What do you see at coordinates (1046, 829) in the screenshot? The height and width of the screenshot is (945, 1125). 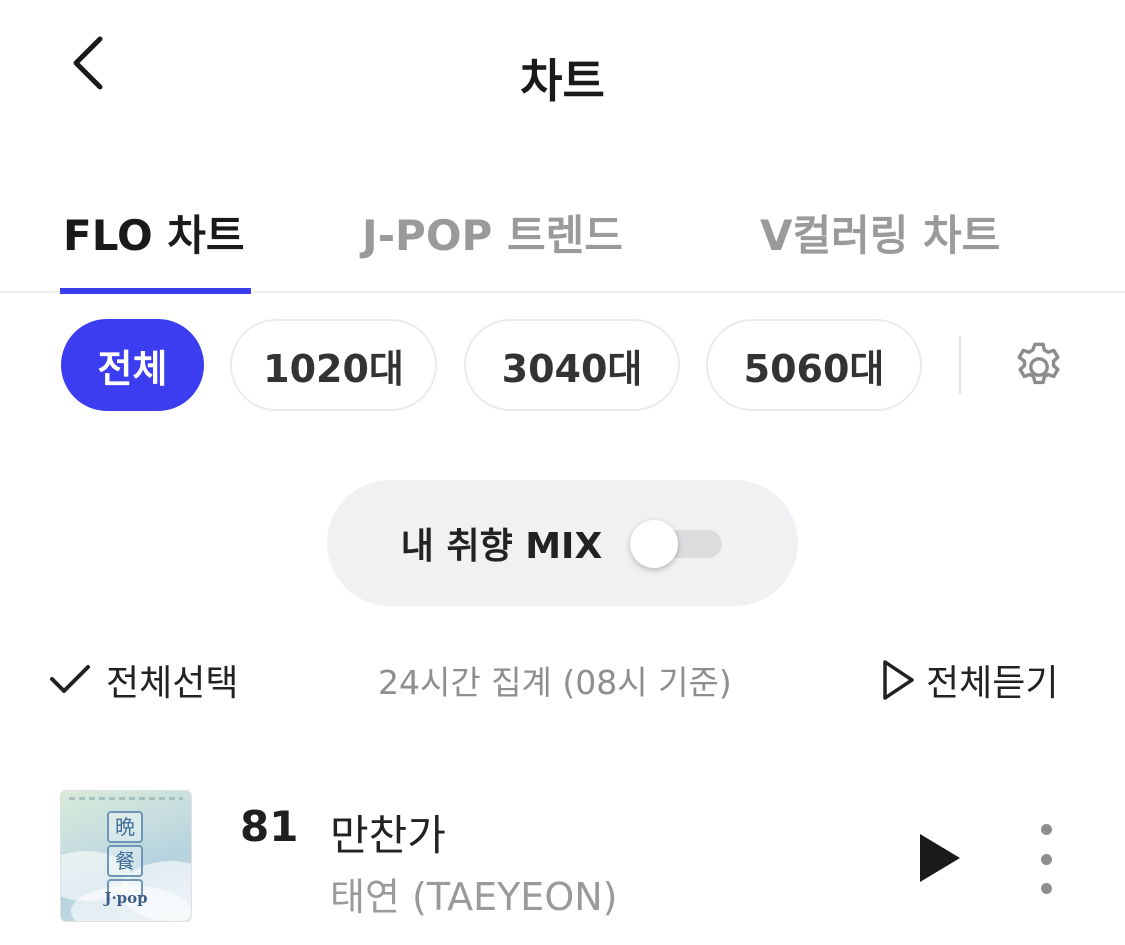 I see `more-dots-icon` at bounding box center [1046, 829].